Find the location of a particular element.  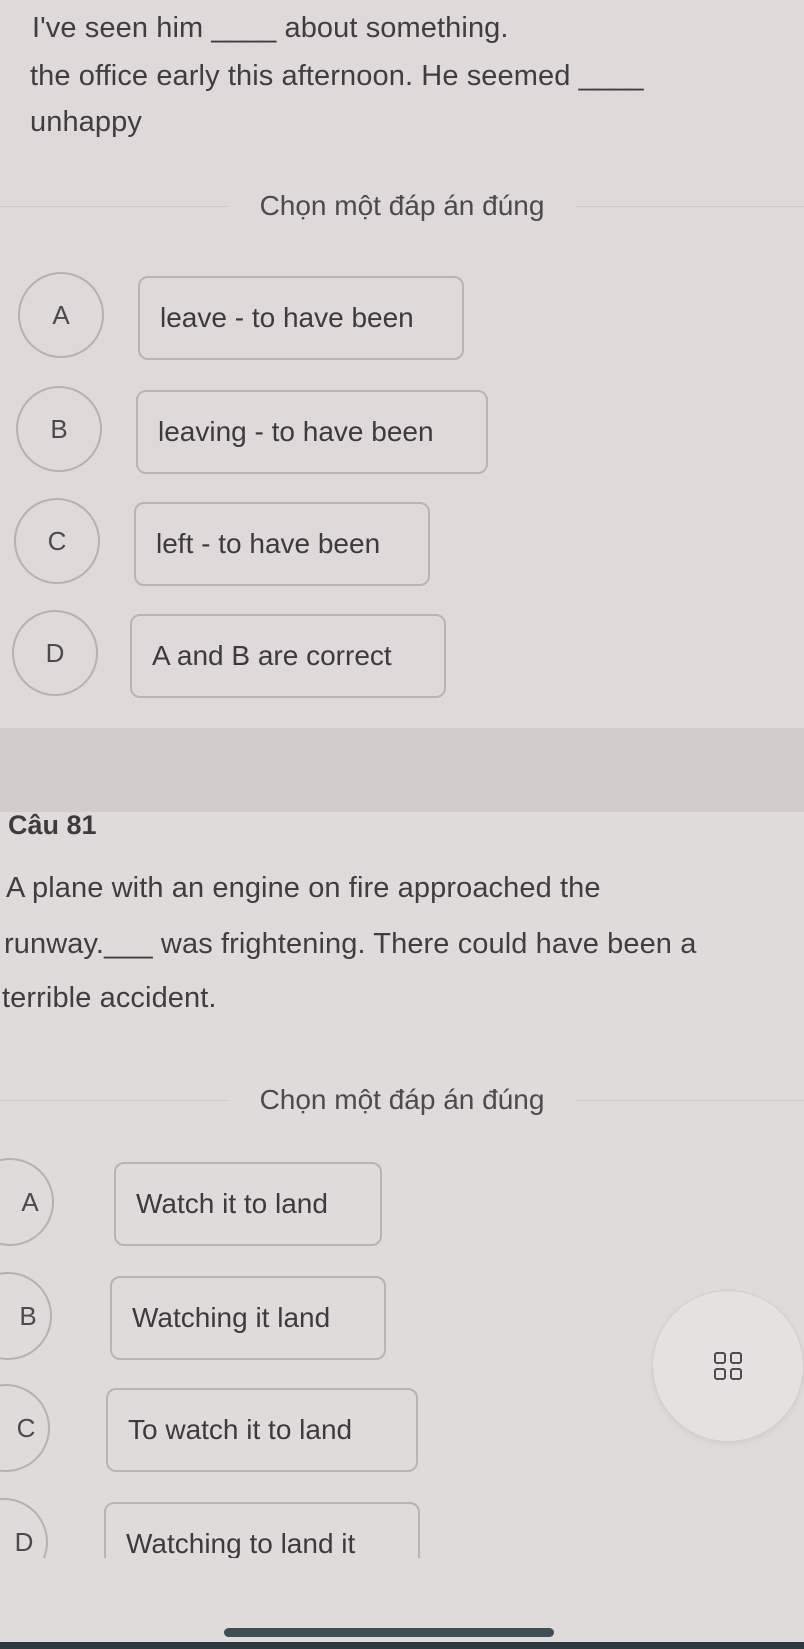

option-text: leaving - to have been is located at coordinates (312, 432).